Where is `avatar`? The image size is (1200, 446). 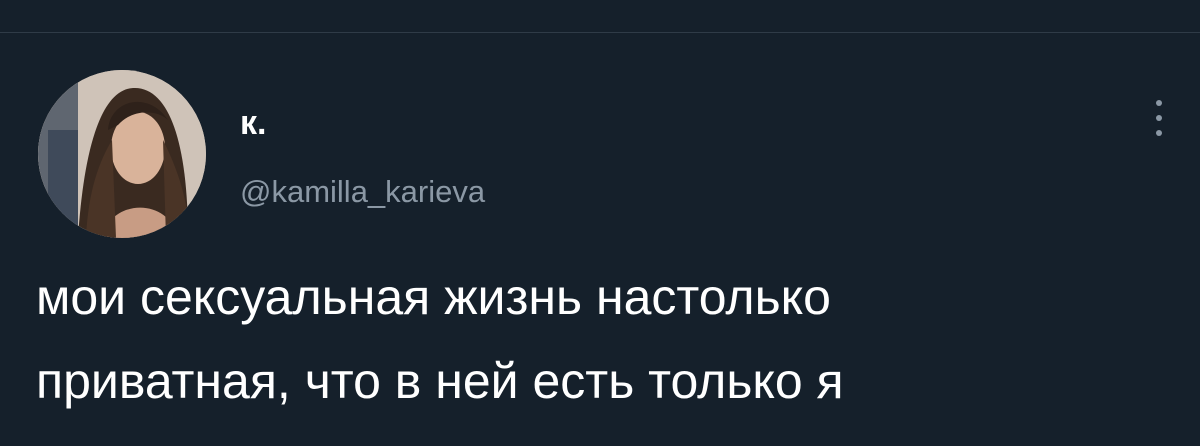 avatar is located at coordinates (122, 154).